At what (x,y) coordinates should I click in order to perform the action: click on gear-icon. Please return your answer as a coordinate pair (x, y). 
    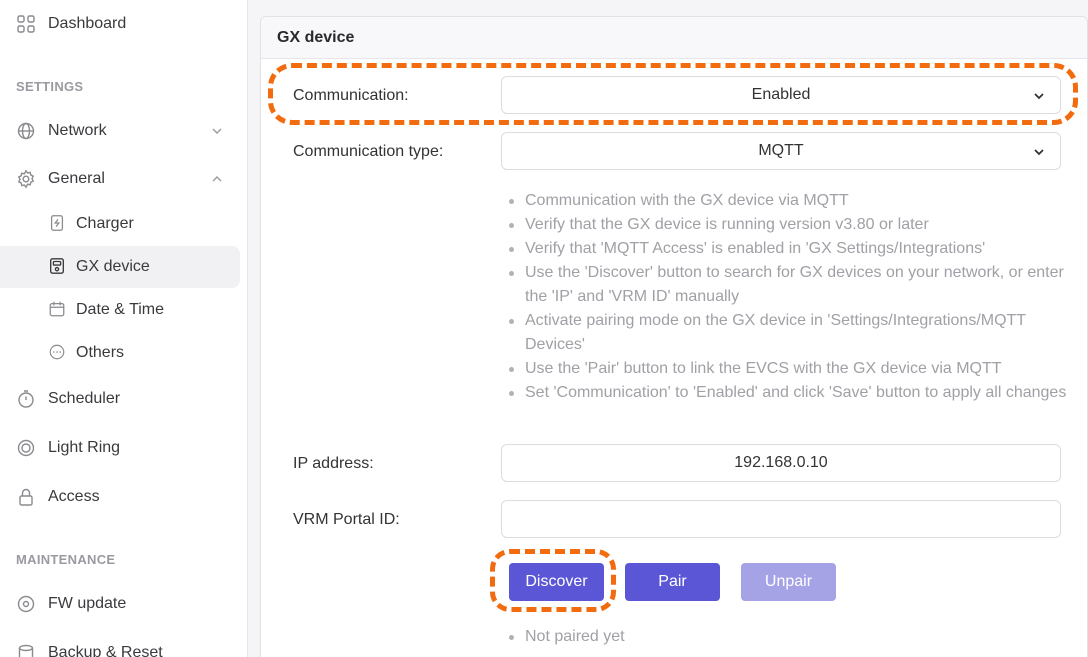
    Looking at the image, I should click on (26, 179).